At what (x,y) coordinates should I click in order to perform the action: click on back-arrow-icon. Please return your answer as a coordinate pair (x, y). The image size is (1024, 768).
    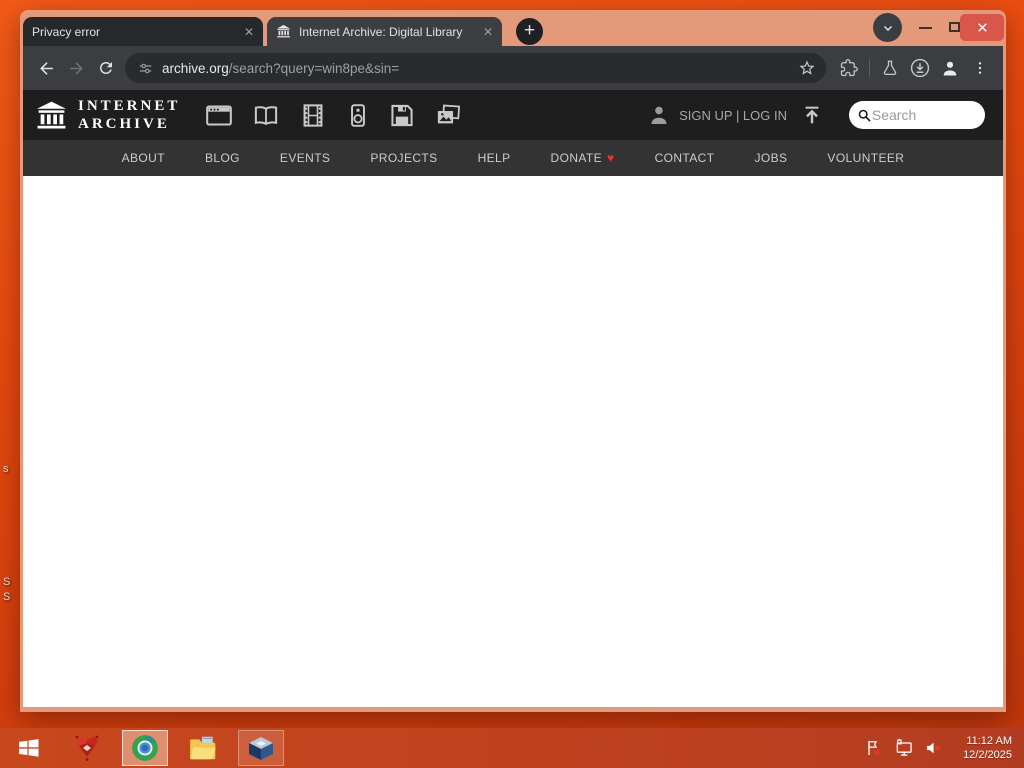
    Looking at the image, I should click on (46, 68).